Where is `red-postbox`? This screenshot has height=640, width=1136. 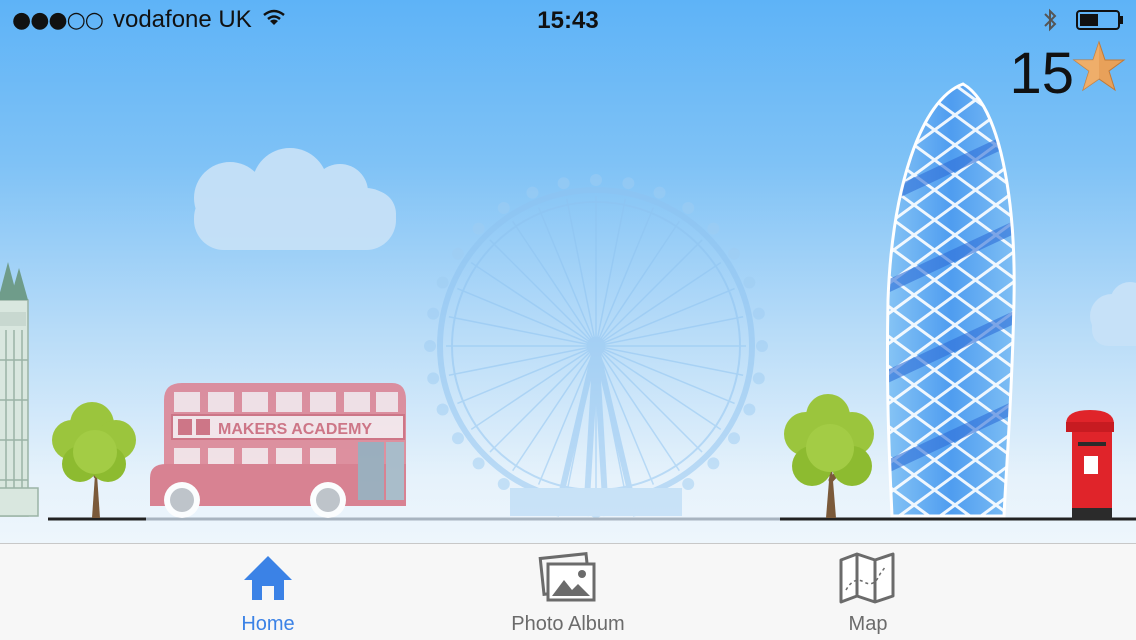 red-postbox is located at coordinates (1090, 465).